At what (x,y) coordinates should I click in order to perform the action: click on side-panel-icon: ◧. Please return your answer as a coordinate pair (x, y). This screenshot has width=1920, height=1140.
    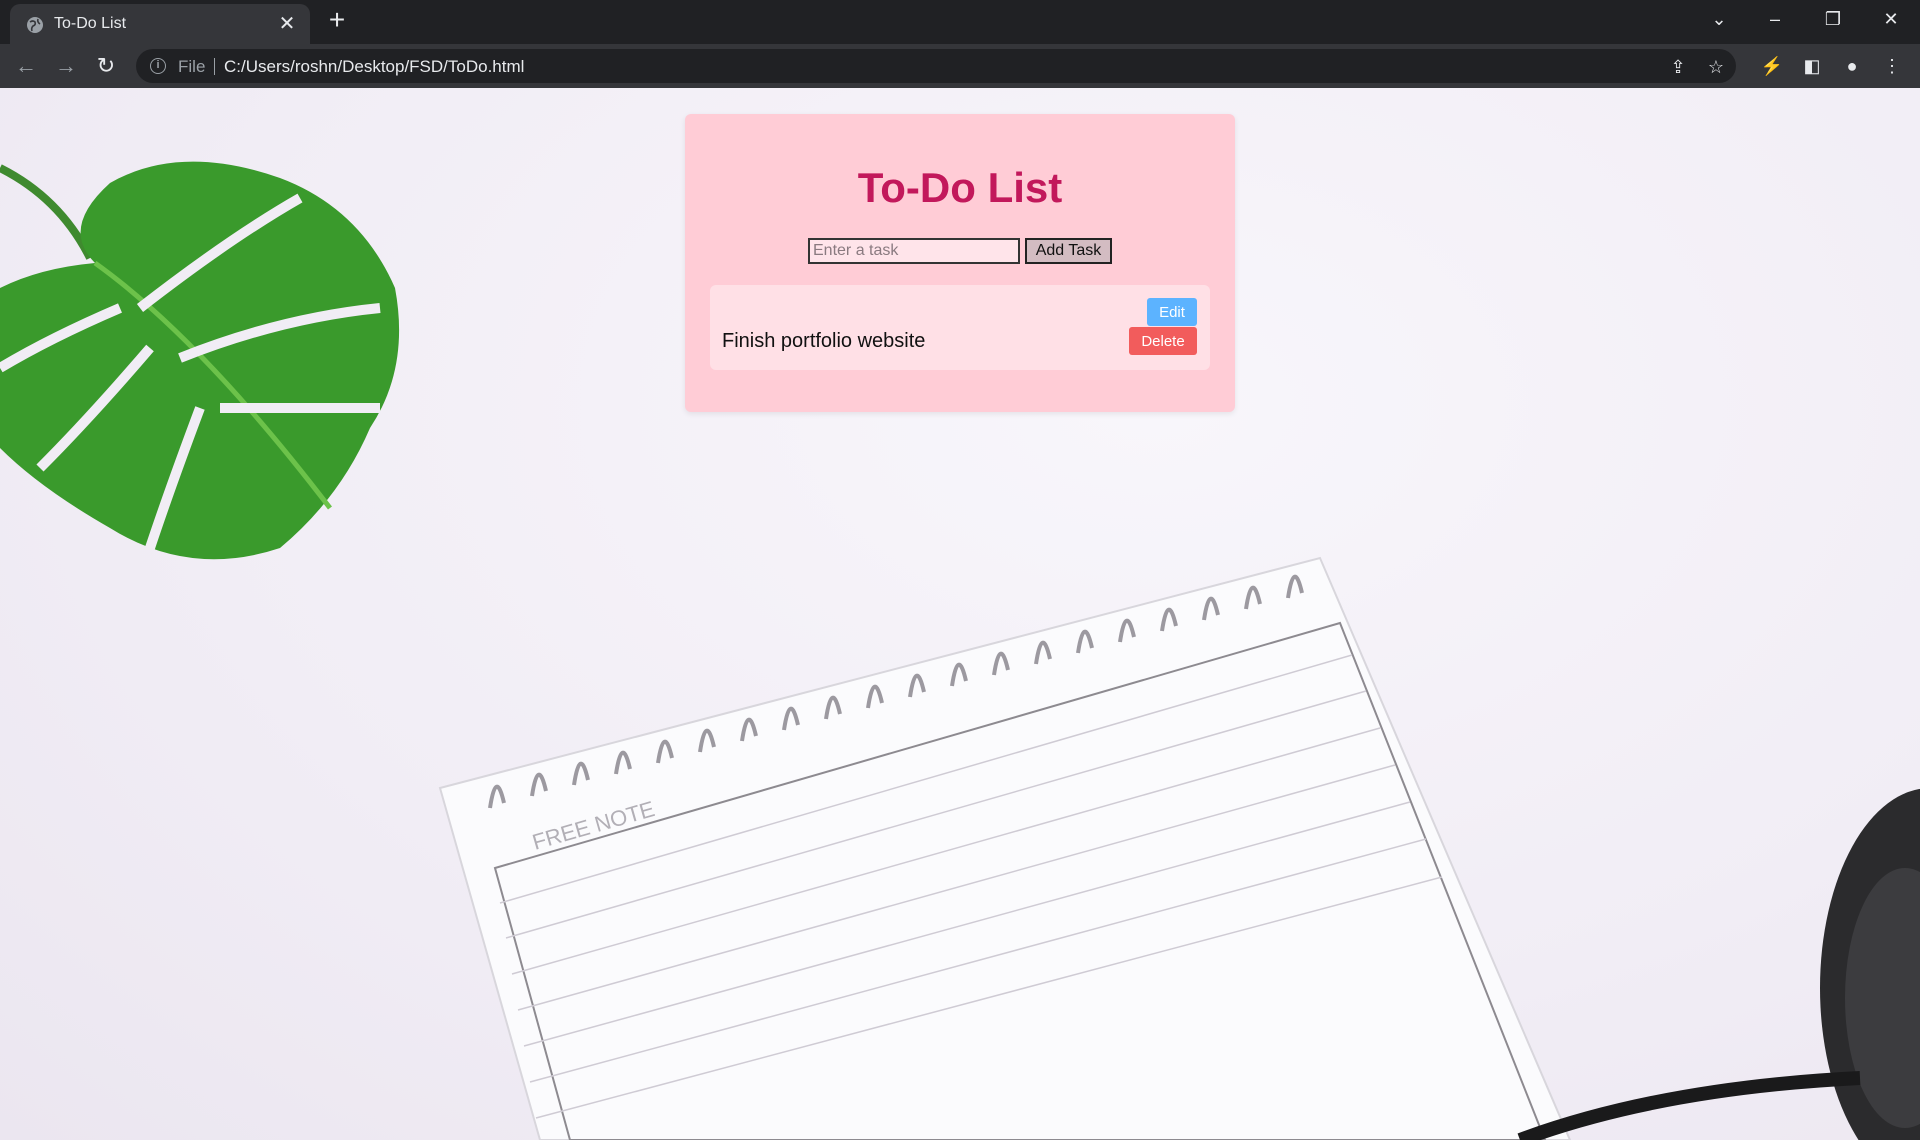
    Looking at the image, I should click on (1812, 66).